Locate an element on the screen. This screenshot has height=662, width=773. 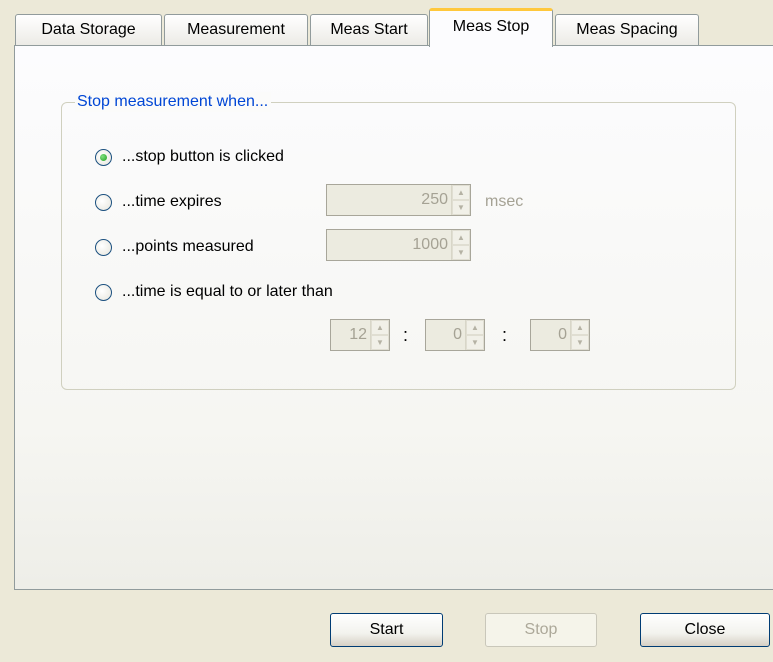
time-expires-spinner: 250 ▲ ▼ is located at coordinates (398, 200).